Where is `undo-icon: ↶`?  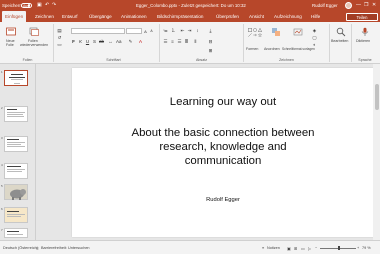 undo-icon: ↶ is located at coordinates (47, 5).